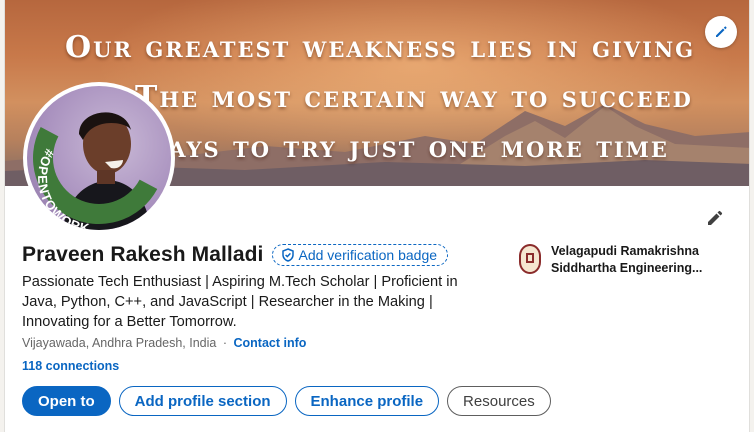 The width and height of the screenshot is (754, 432). What do you see at coordinates (70, 366) in the screenshot?
I see `connections-link: 118 connections` at bounding box center [70, 366].